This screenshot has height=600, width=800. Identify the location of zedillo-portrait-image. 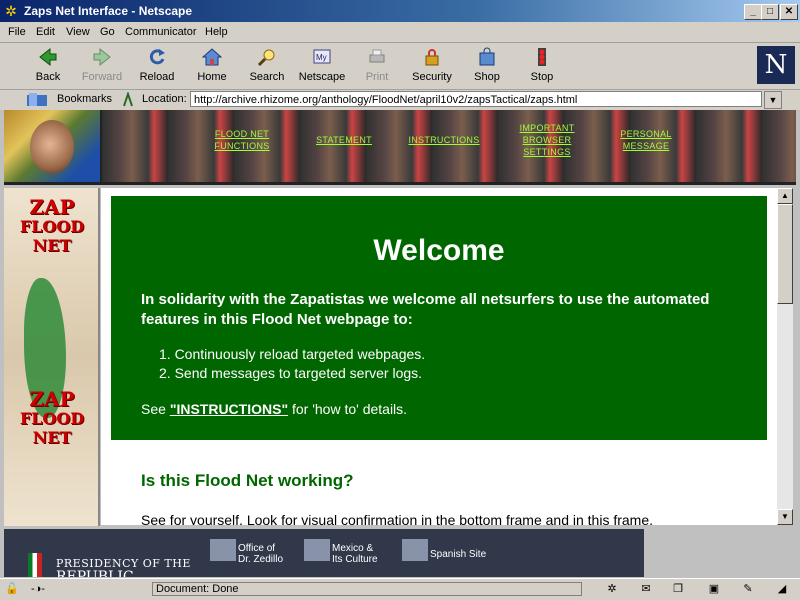
(52, 146).